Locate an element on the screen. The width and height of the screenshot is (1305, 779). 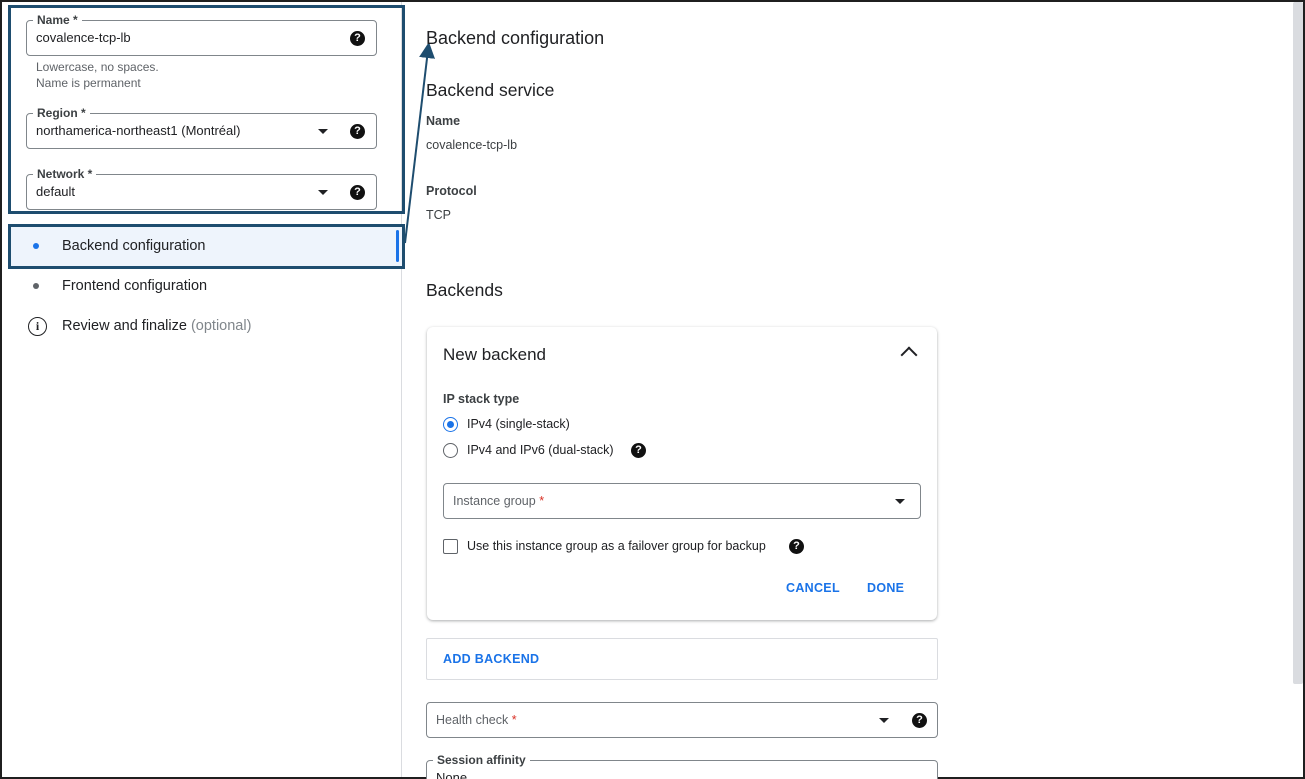
chevron-up-icon is located at coordinates (909, 355).